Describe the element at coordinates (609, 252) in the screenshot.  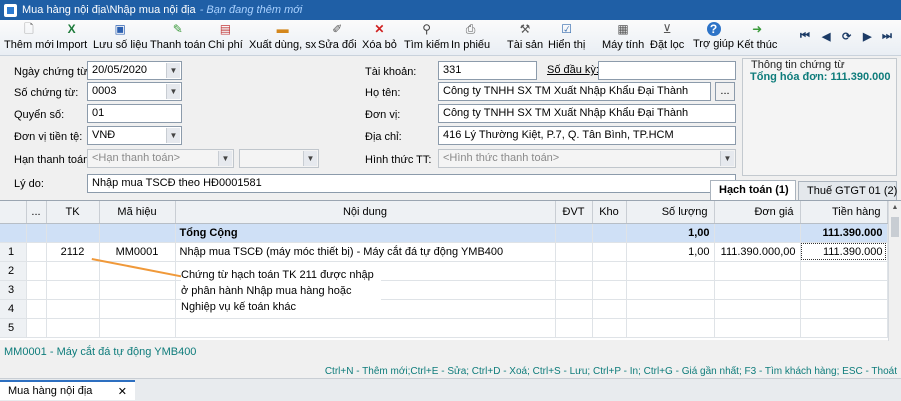
I see `warehouse-cell` at that location.